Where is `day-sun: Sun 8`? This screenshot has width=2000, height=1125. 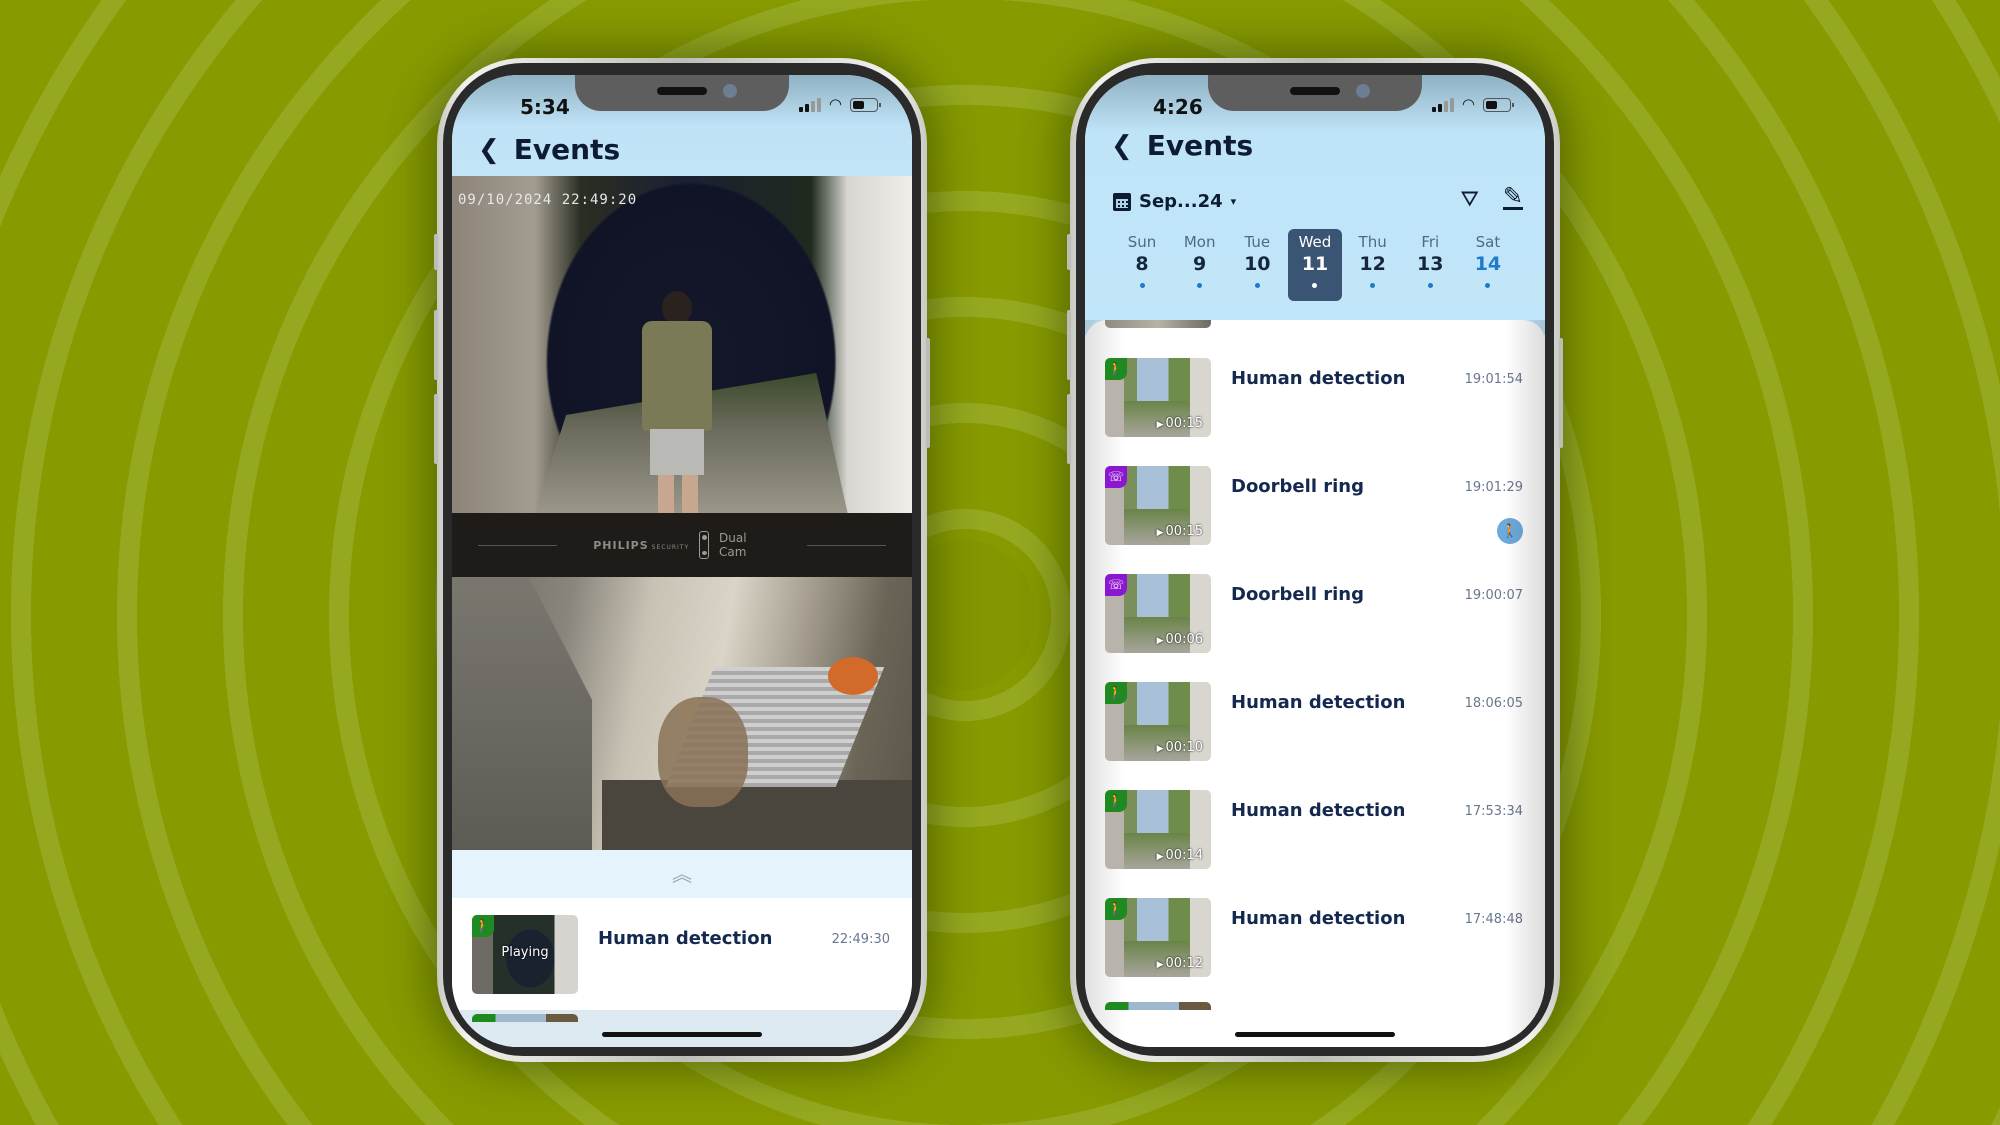 day-sun: Sun 8 is located at coordinates (1142, 265).